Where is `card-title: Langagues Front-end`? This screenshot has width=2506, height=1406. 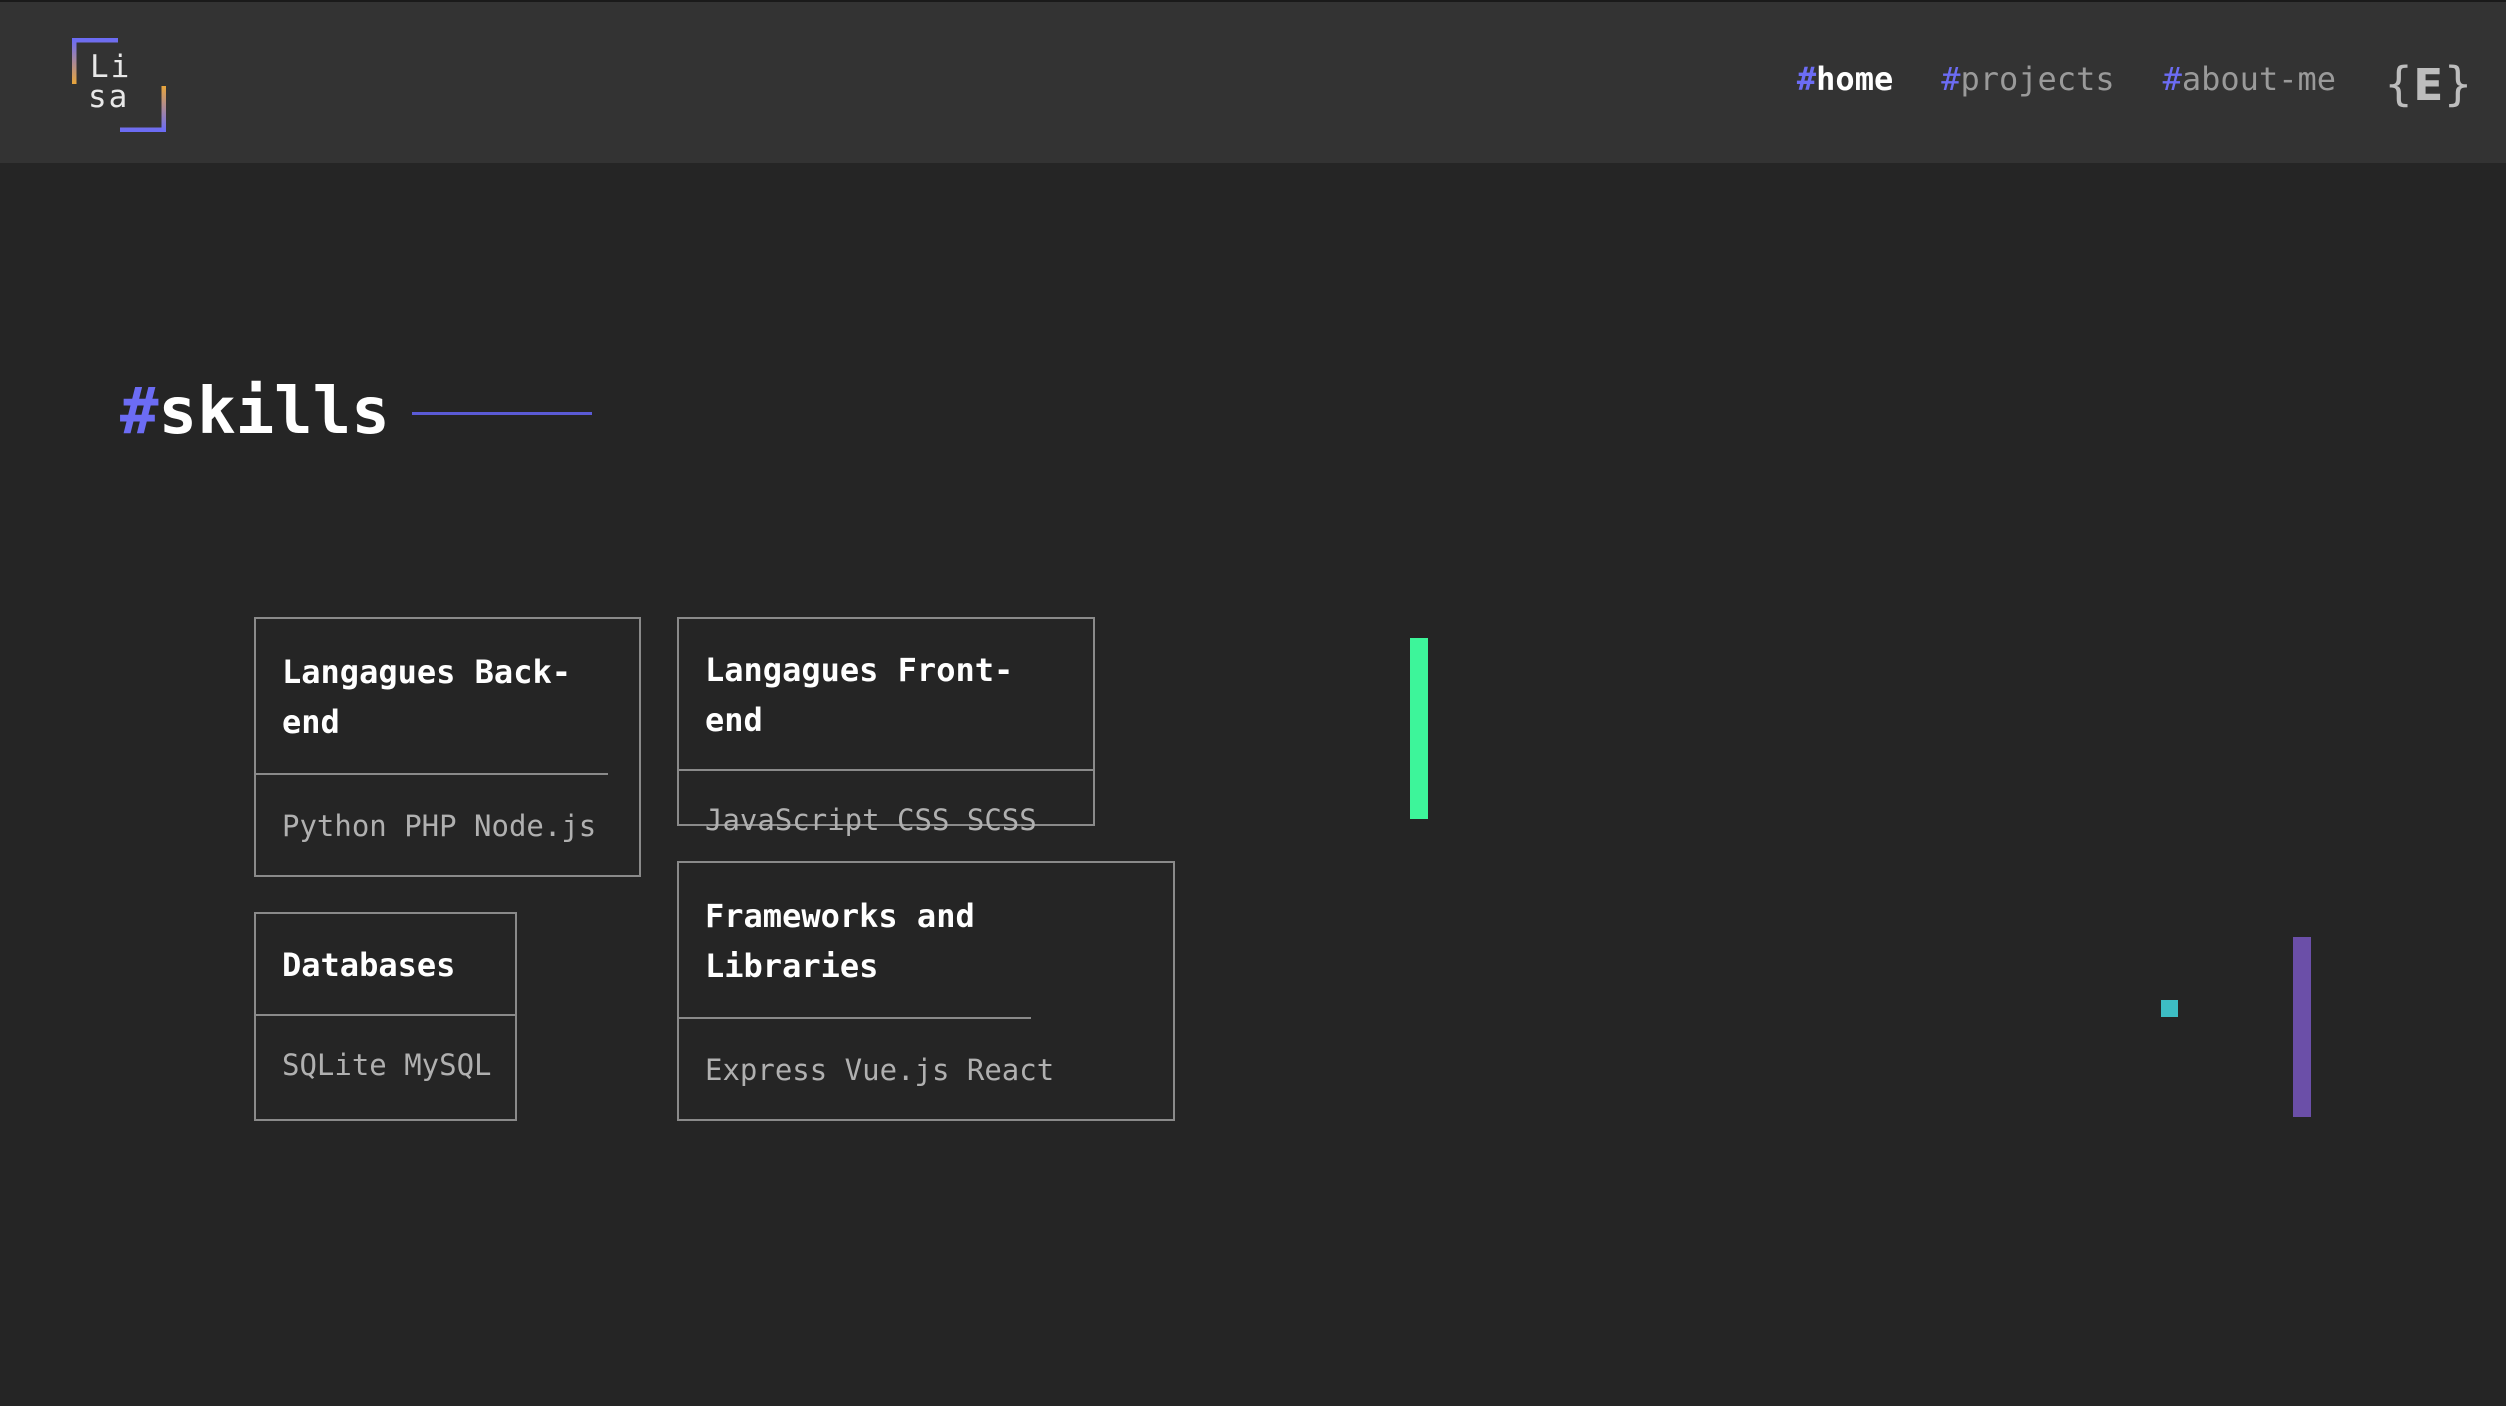
card-title: Langagues Front-end is located at coordinates (886, 695).